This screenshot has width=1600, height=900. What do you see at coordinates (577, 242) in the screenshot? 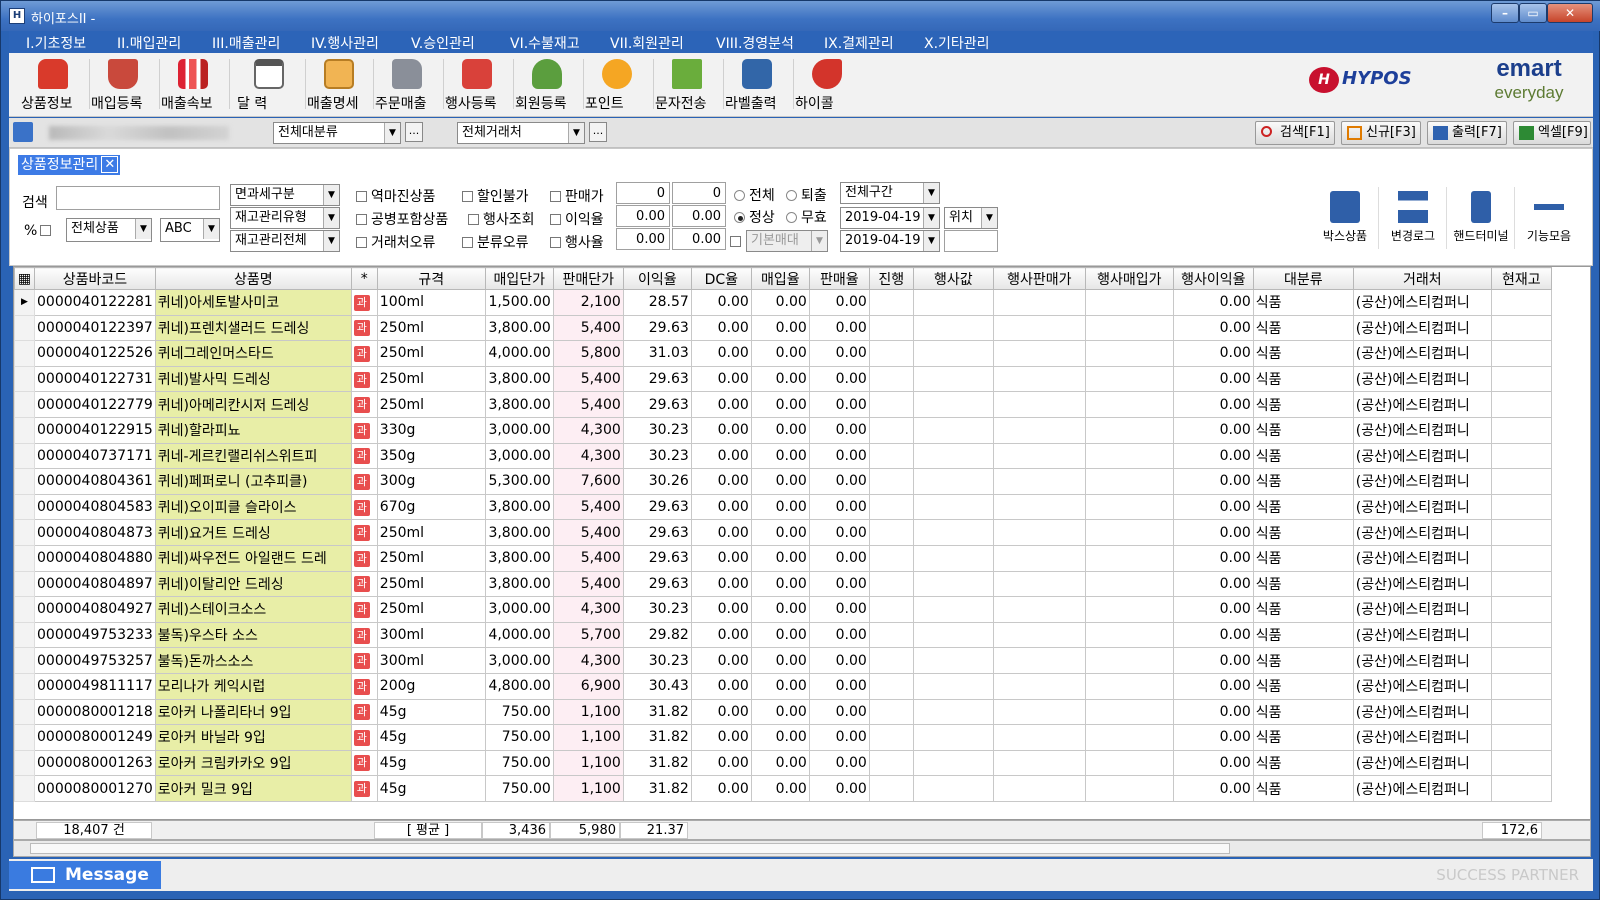
I see `event-rate-checkbox: 행사율` at bounding box center [577, 242].